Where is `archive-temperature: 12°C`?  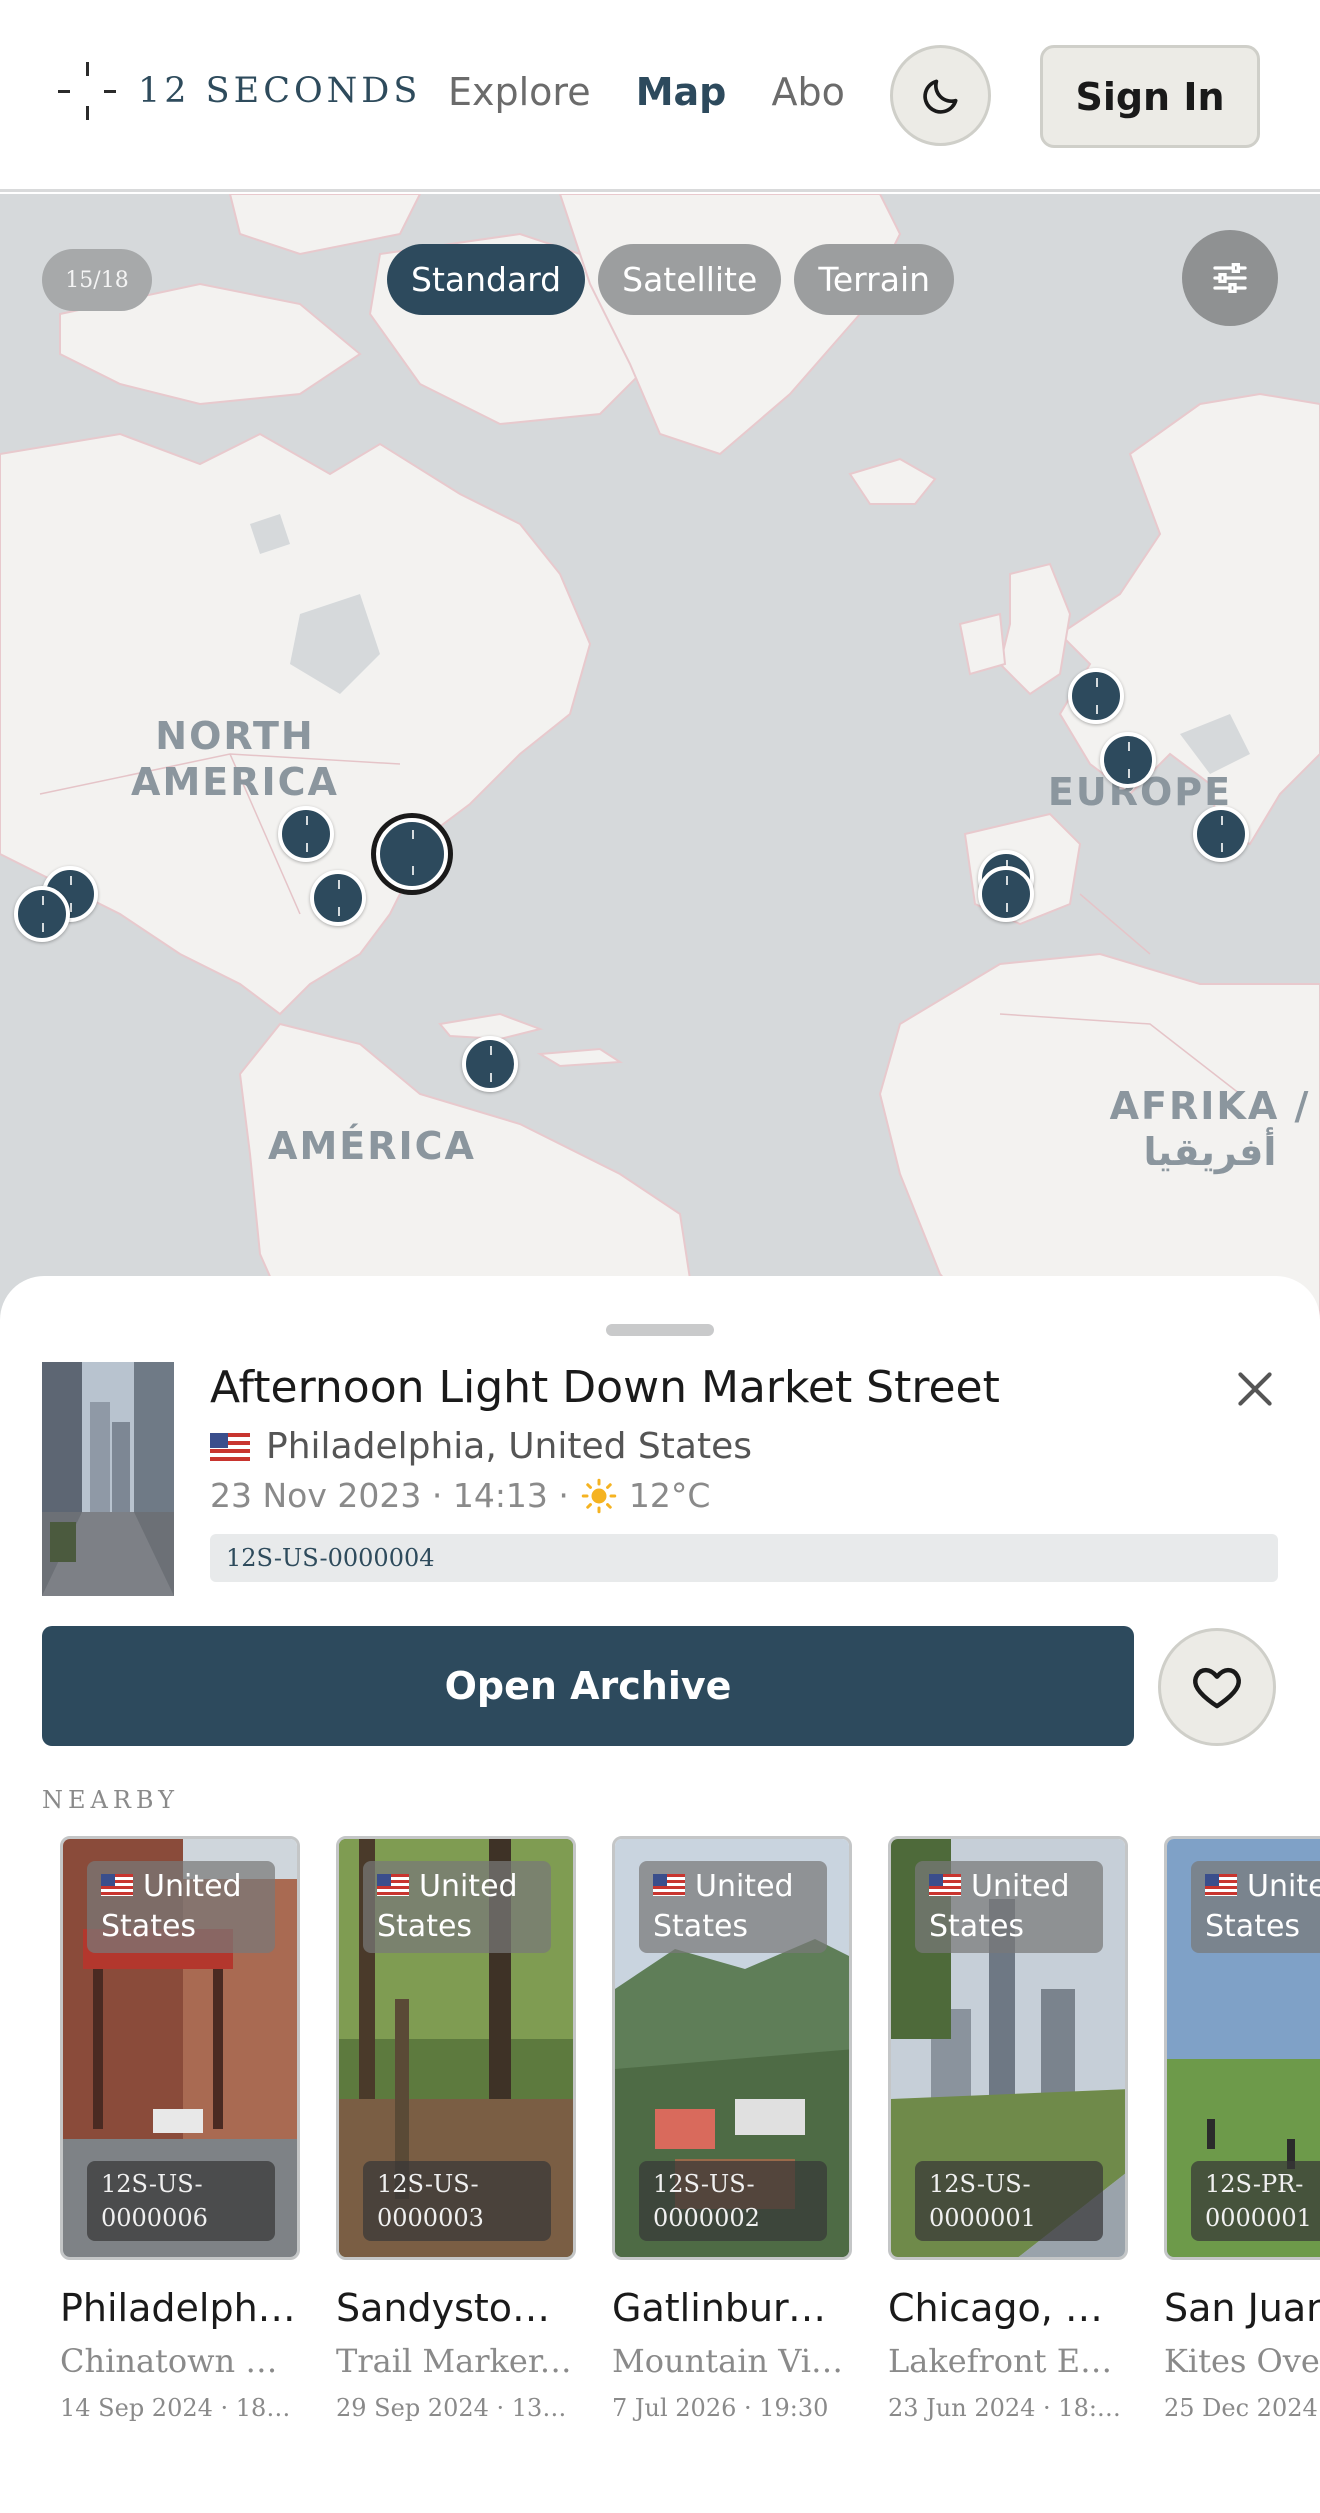
archive-temperature: 12°C is located at coordinates (669, 1495).